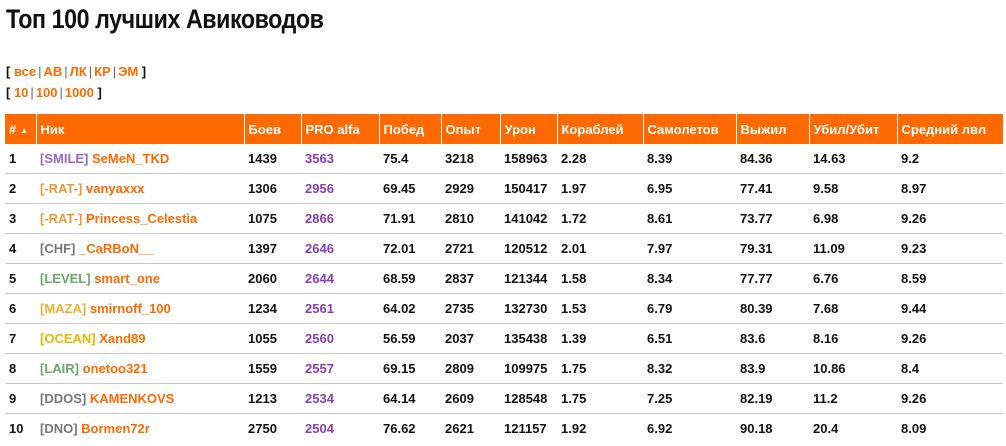 This screenshot has height=446, width=1006. I want to click on kd-cell: 9.58, so click(853, 188).